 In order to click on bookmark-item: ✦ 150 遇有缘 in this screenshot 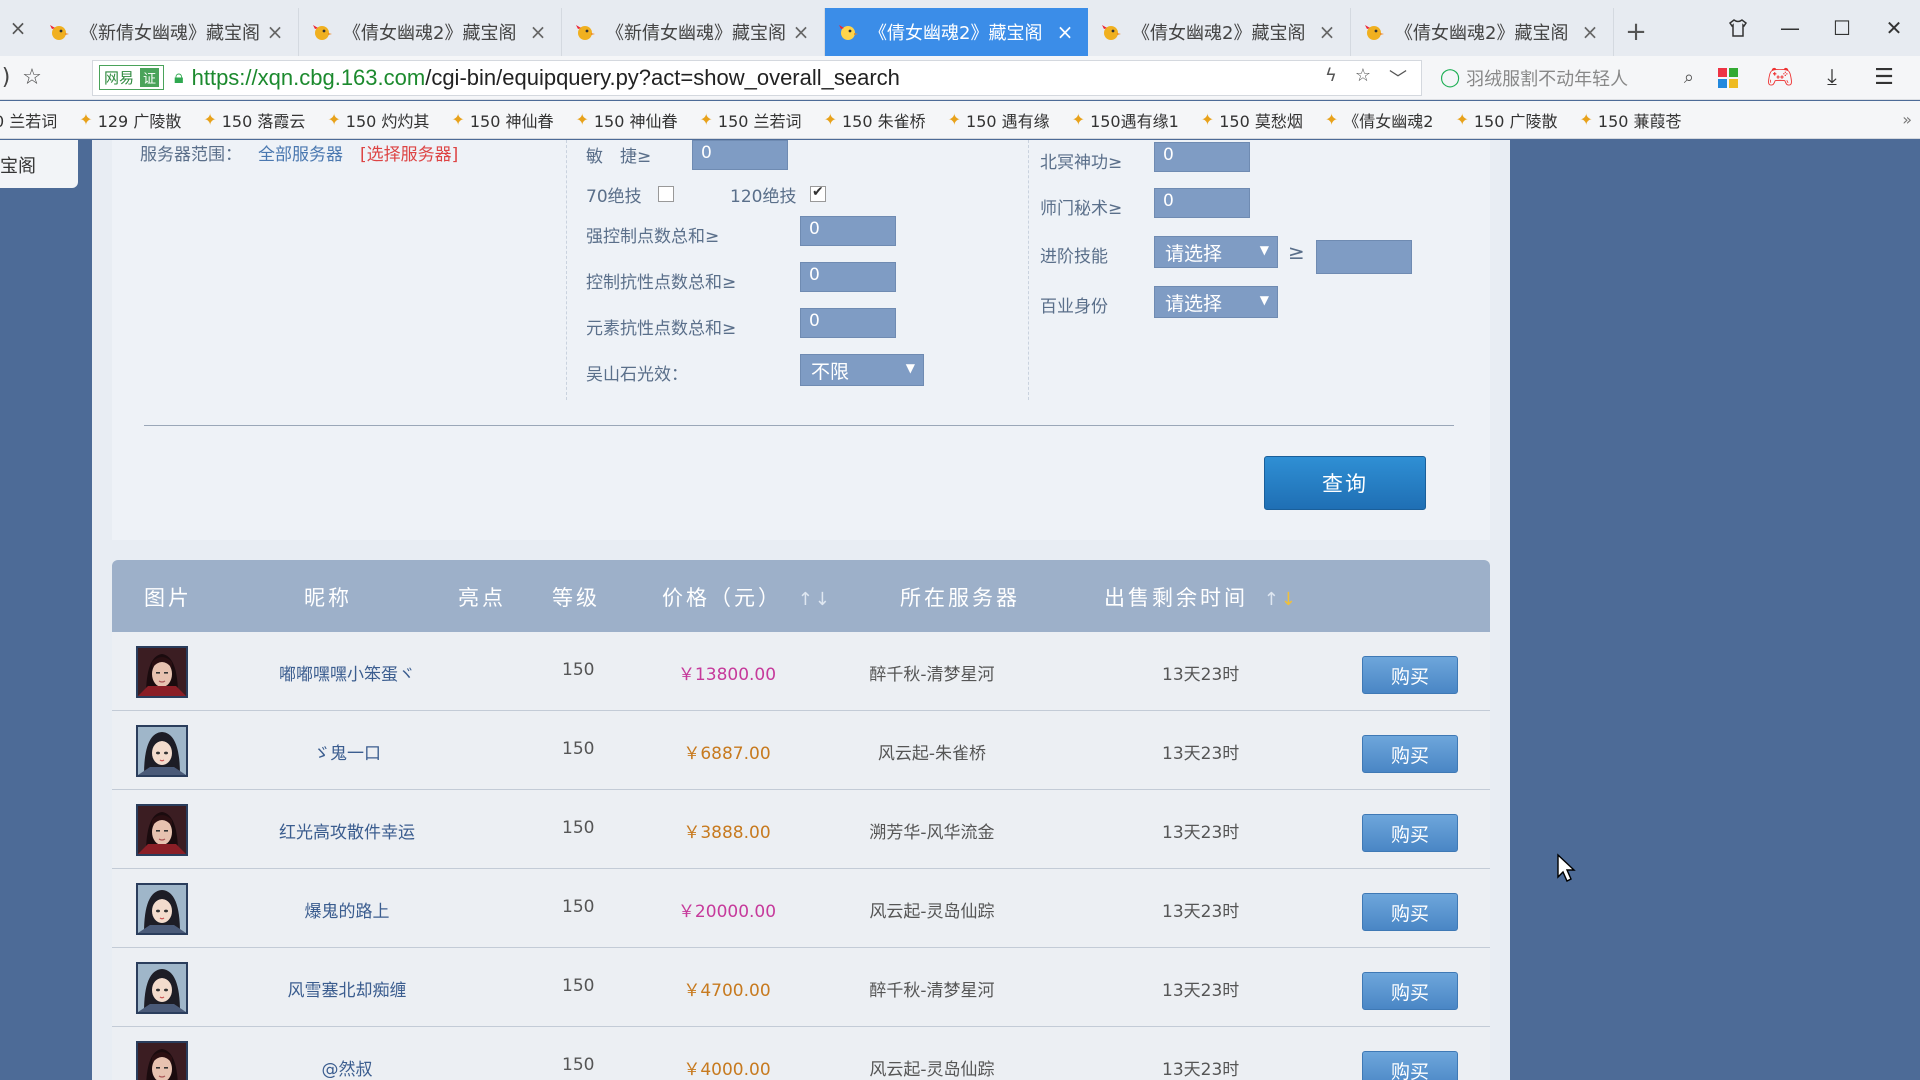, I will do `click(999, 120)`.